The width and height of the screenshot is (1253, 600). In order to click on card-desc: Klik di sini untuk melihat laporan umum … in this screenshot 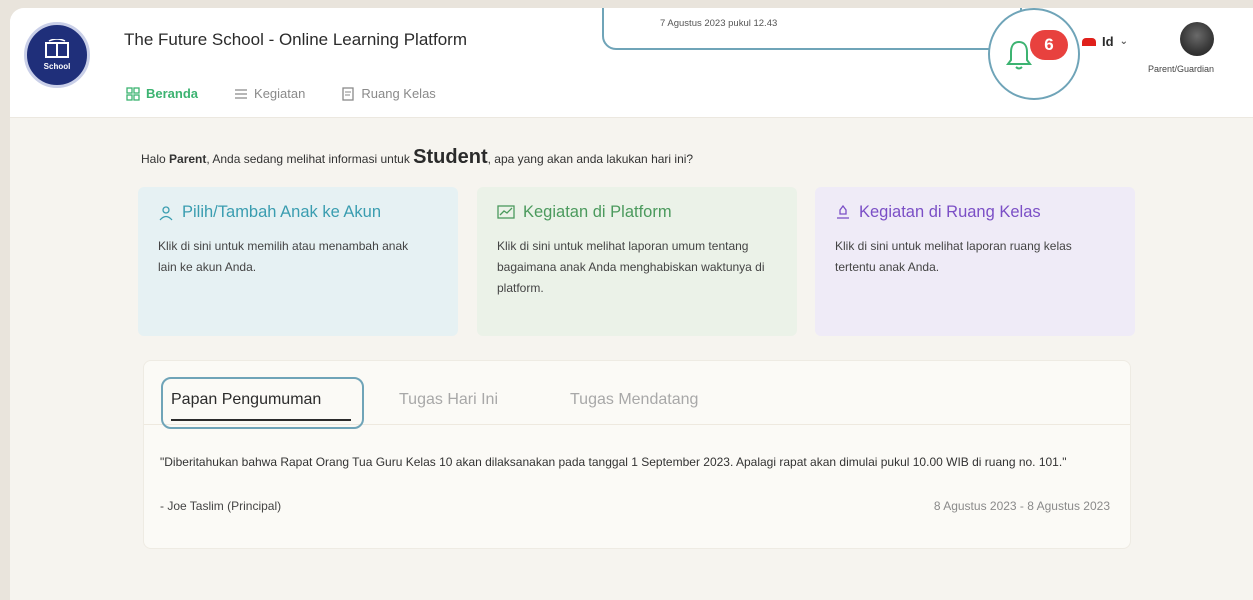, I will do `click(631, 267)`.